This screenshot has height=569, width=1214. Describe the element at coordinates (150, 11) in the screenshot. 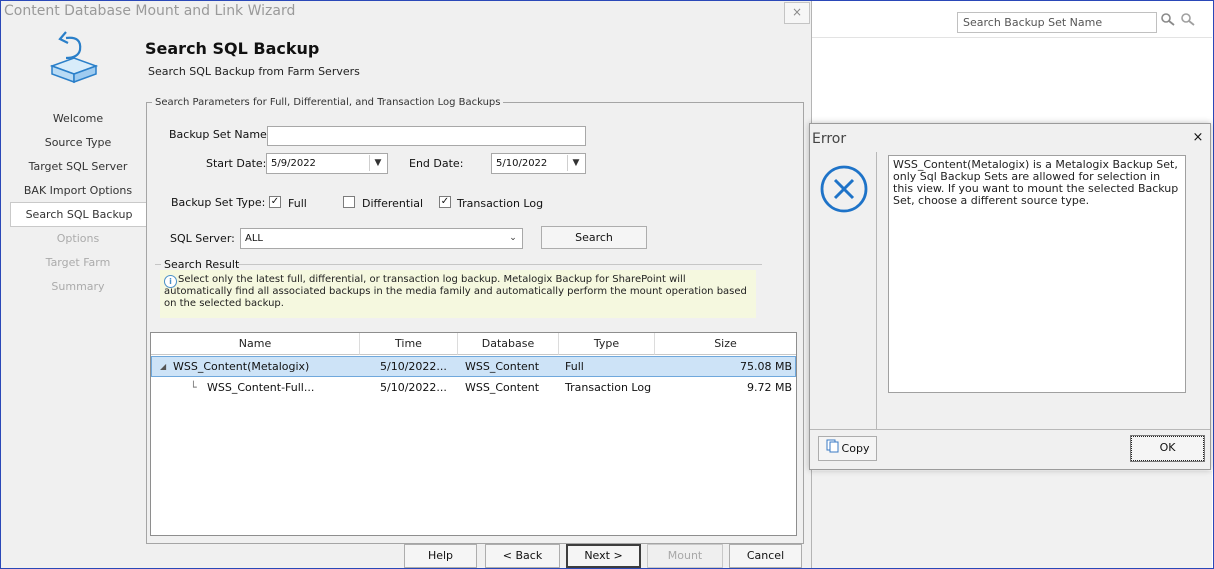

I see `wizard-title: Content Database Mount and Link Wizard` at that location.